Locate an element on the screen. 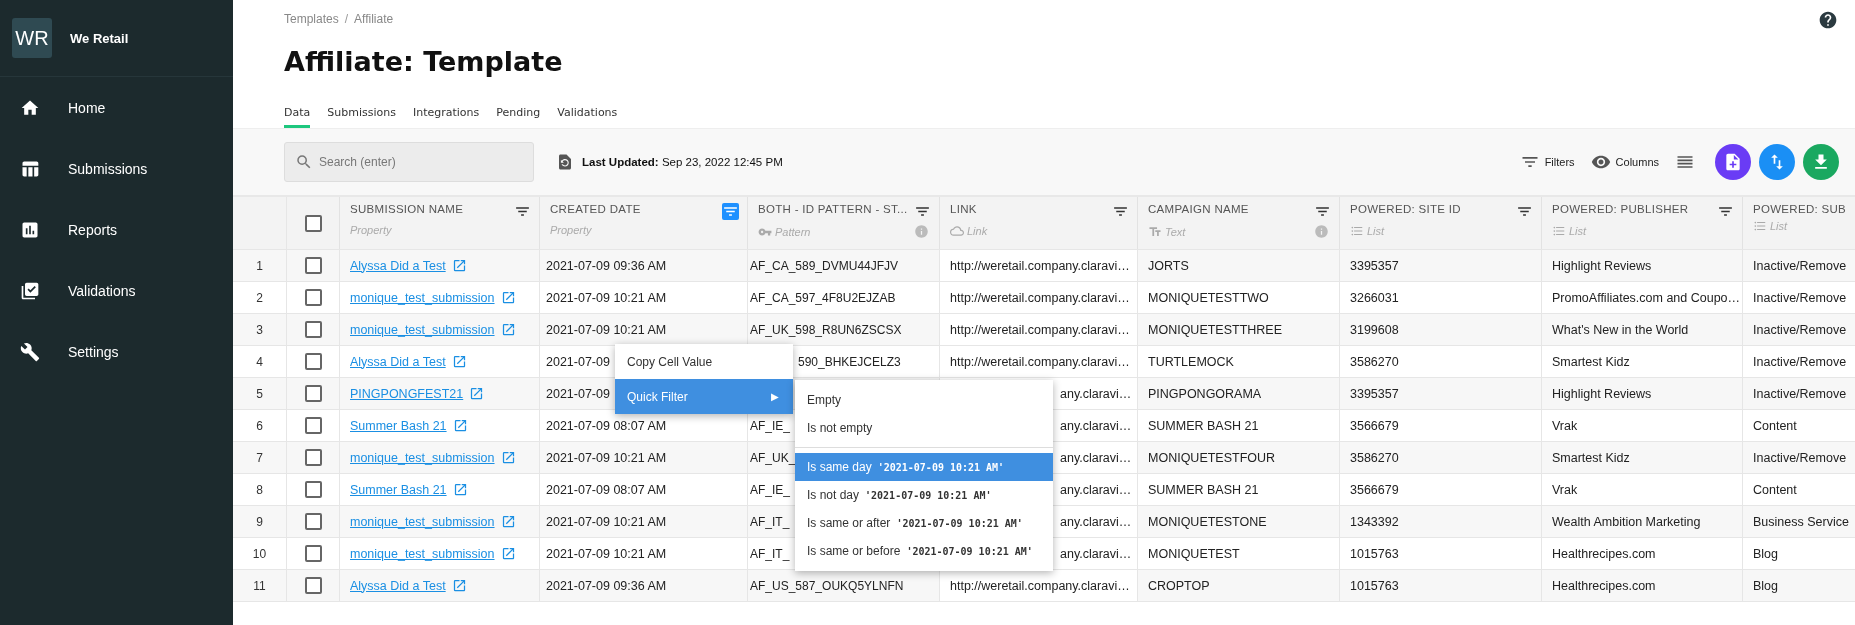 The image size is (1855, 625). column-header: BOTH - ID PATTERN - ST... Pattern is located at coordinates (843, 223).